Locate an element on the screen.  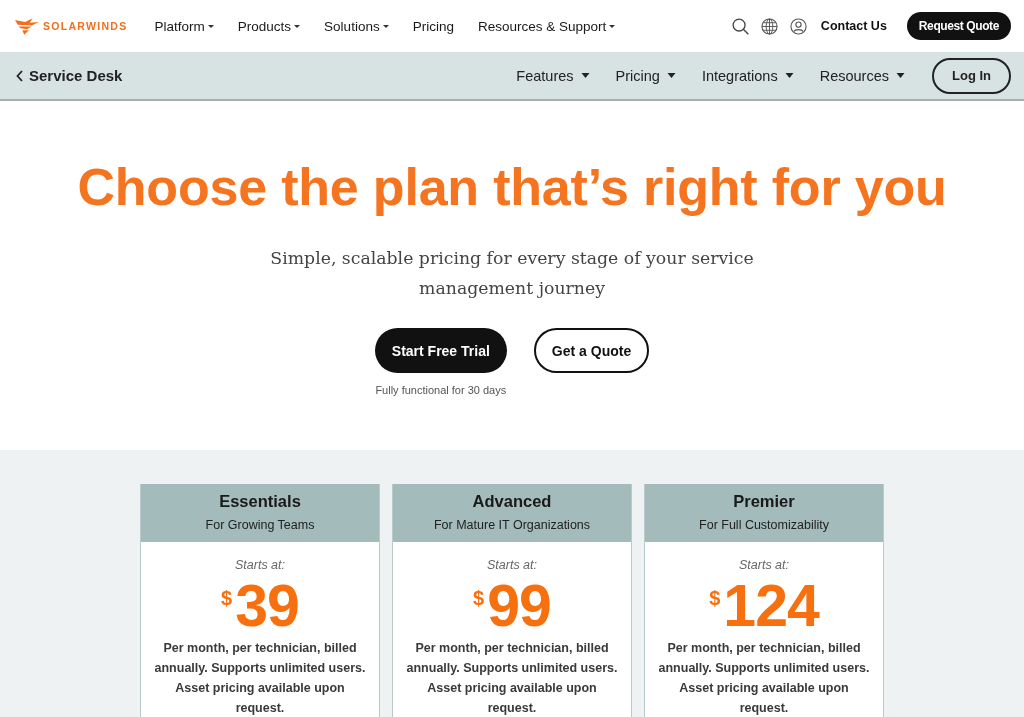
nav-menu-item: Resources & Support is located at coordinates (546, 26).